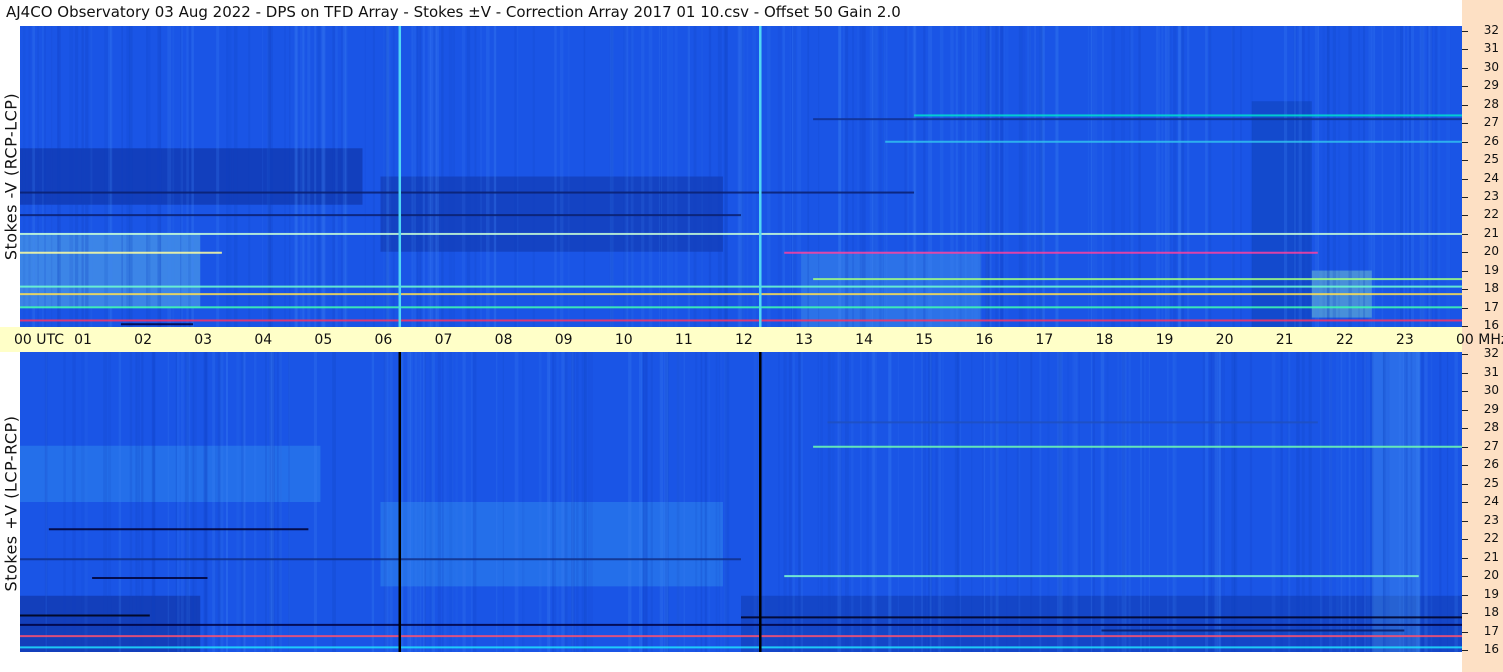 The image size is (1503, 672). Describe the element at coordinates (1491, 269) in the screenshot. I see `y-tick-label: 19` at that location.